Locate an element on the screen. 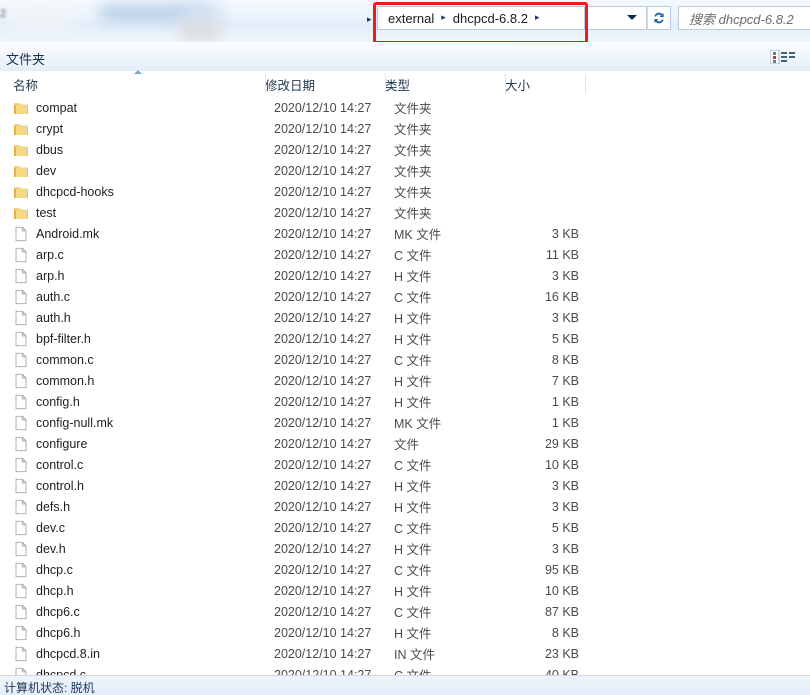  file-size-cell: 1 KB is located at coordinates (565, 401).